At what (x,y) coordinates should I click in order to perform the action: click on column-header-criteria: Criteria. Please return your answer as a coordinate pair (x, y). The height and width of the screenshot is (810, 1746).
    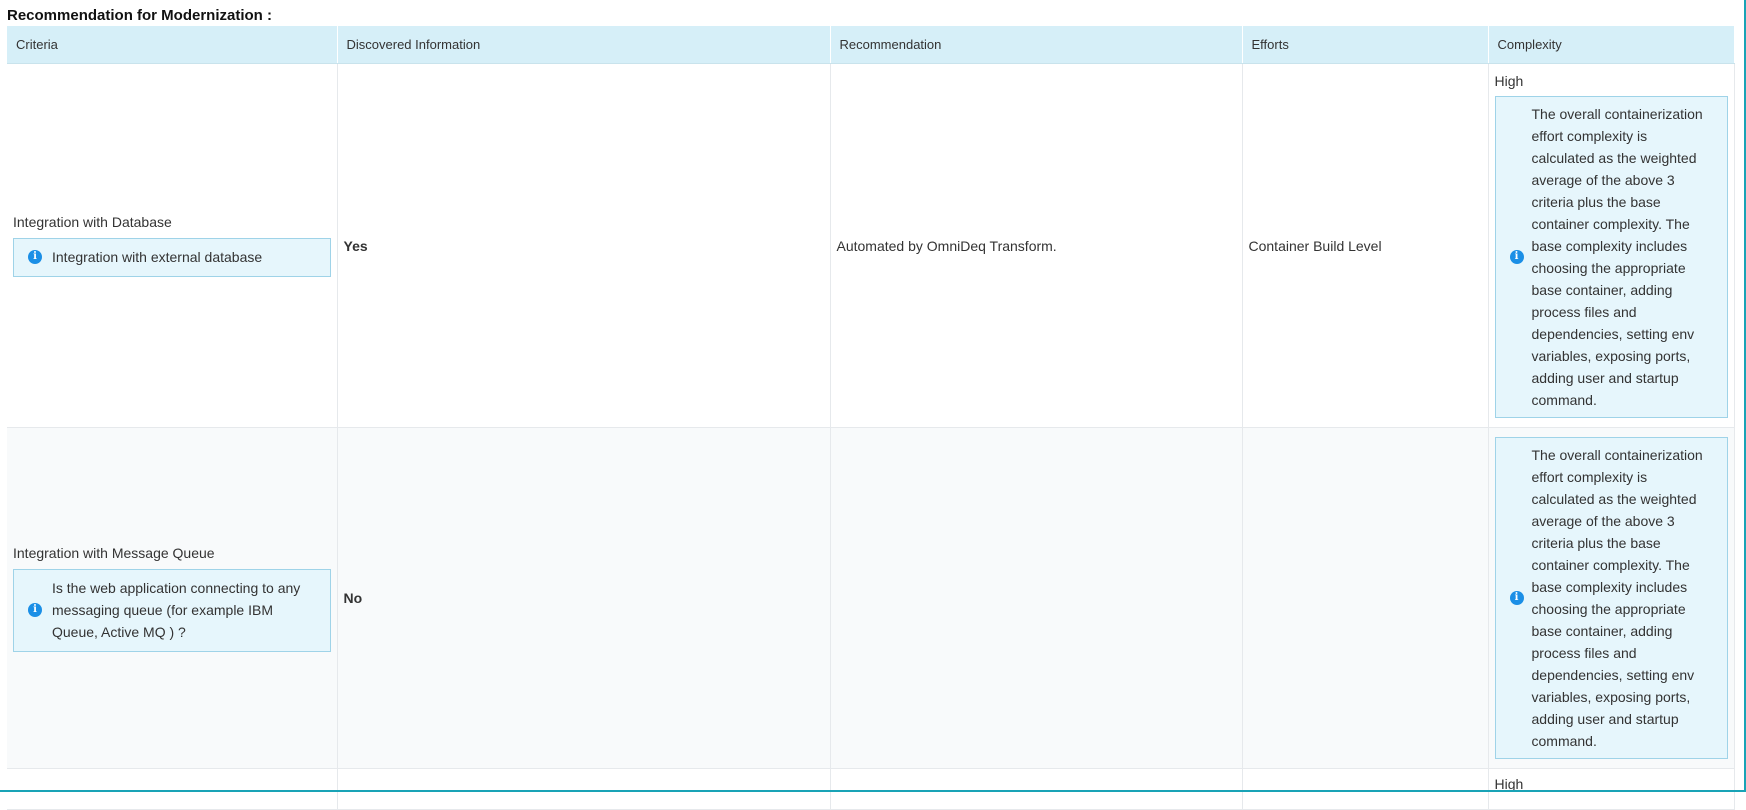
    Looking at the image, I should click on (172, 45).